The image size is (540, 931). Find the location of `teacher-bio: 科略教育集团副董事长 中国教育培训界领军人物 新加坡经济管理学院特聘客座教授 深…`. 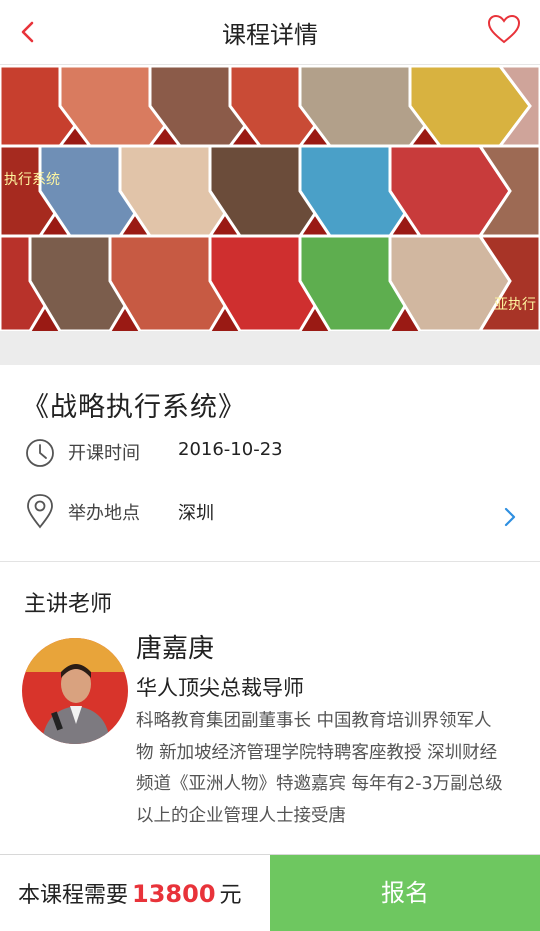

teacher-bio: 科略教育集团副董事长 中国教育培训界领军人物 新加坡经济管理学院特聘客座教授 深… is located at coordinates (319, 768).